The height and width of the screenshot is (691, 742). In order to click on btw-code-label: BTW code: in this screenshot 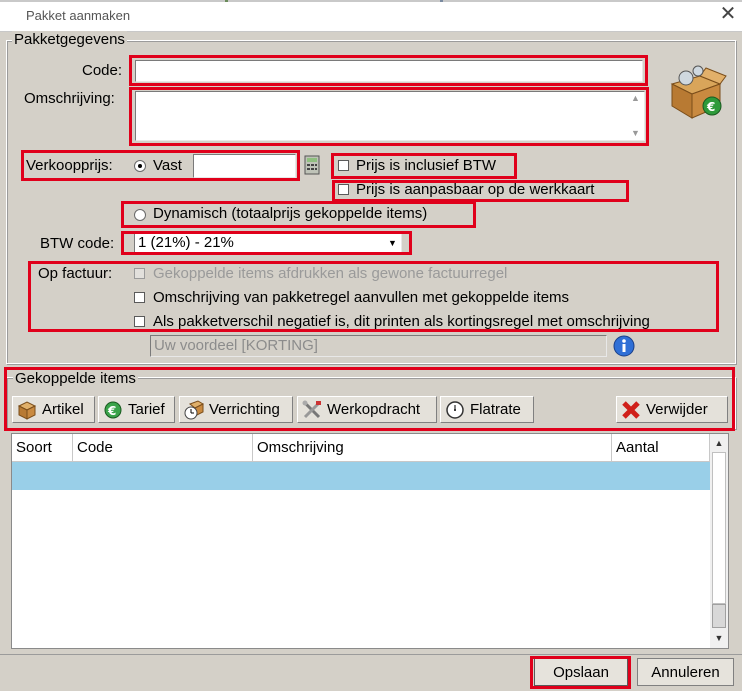, I will do `click(77, 243)`.